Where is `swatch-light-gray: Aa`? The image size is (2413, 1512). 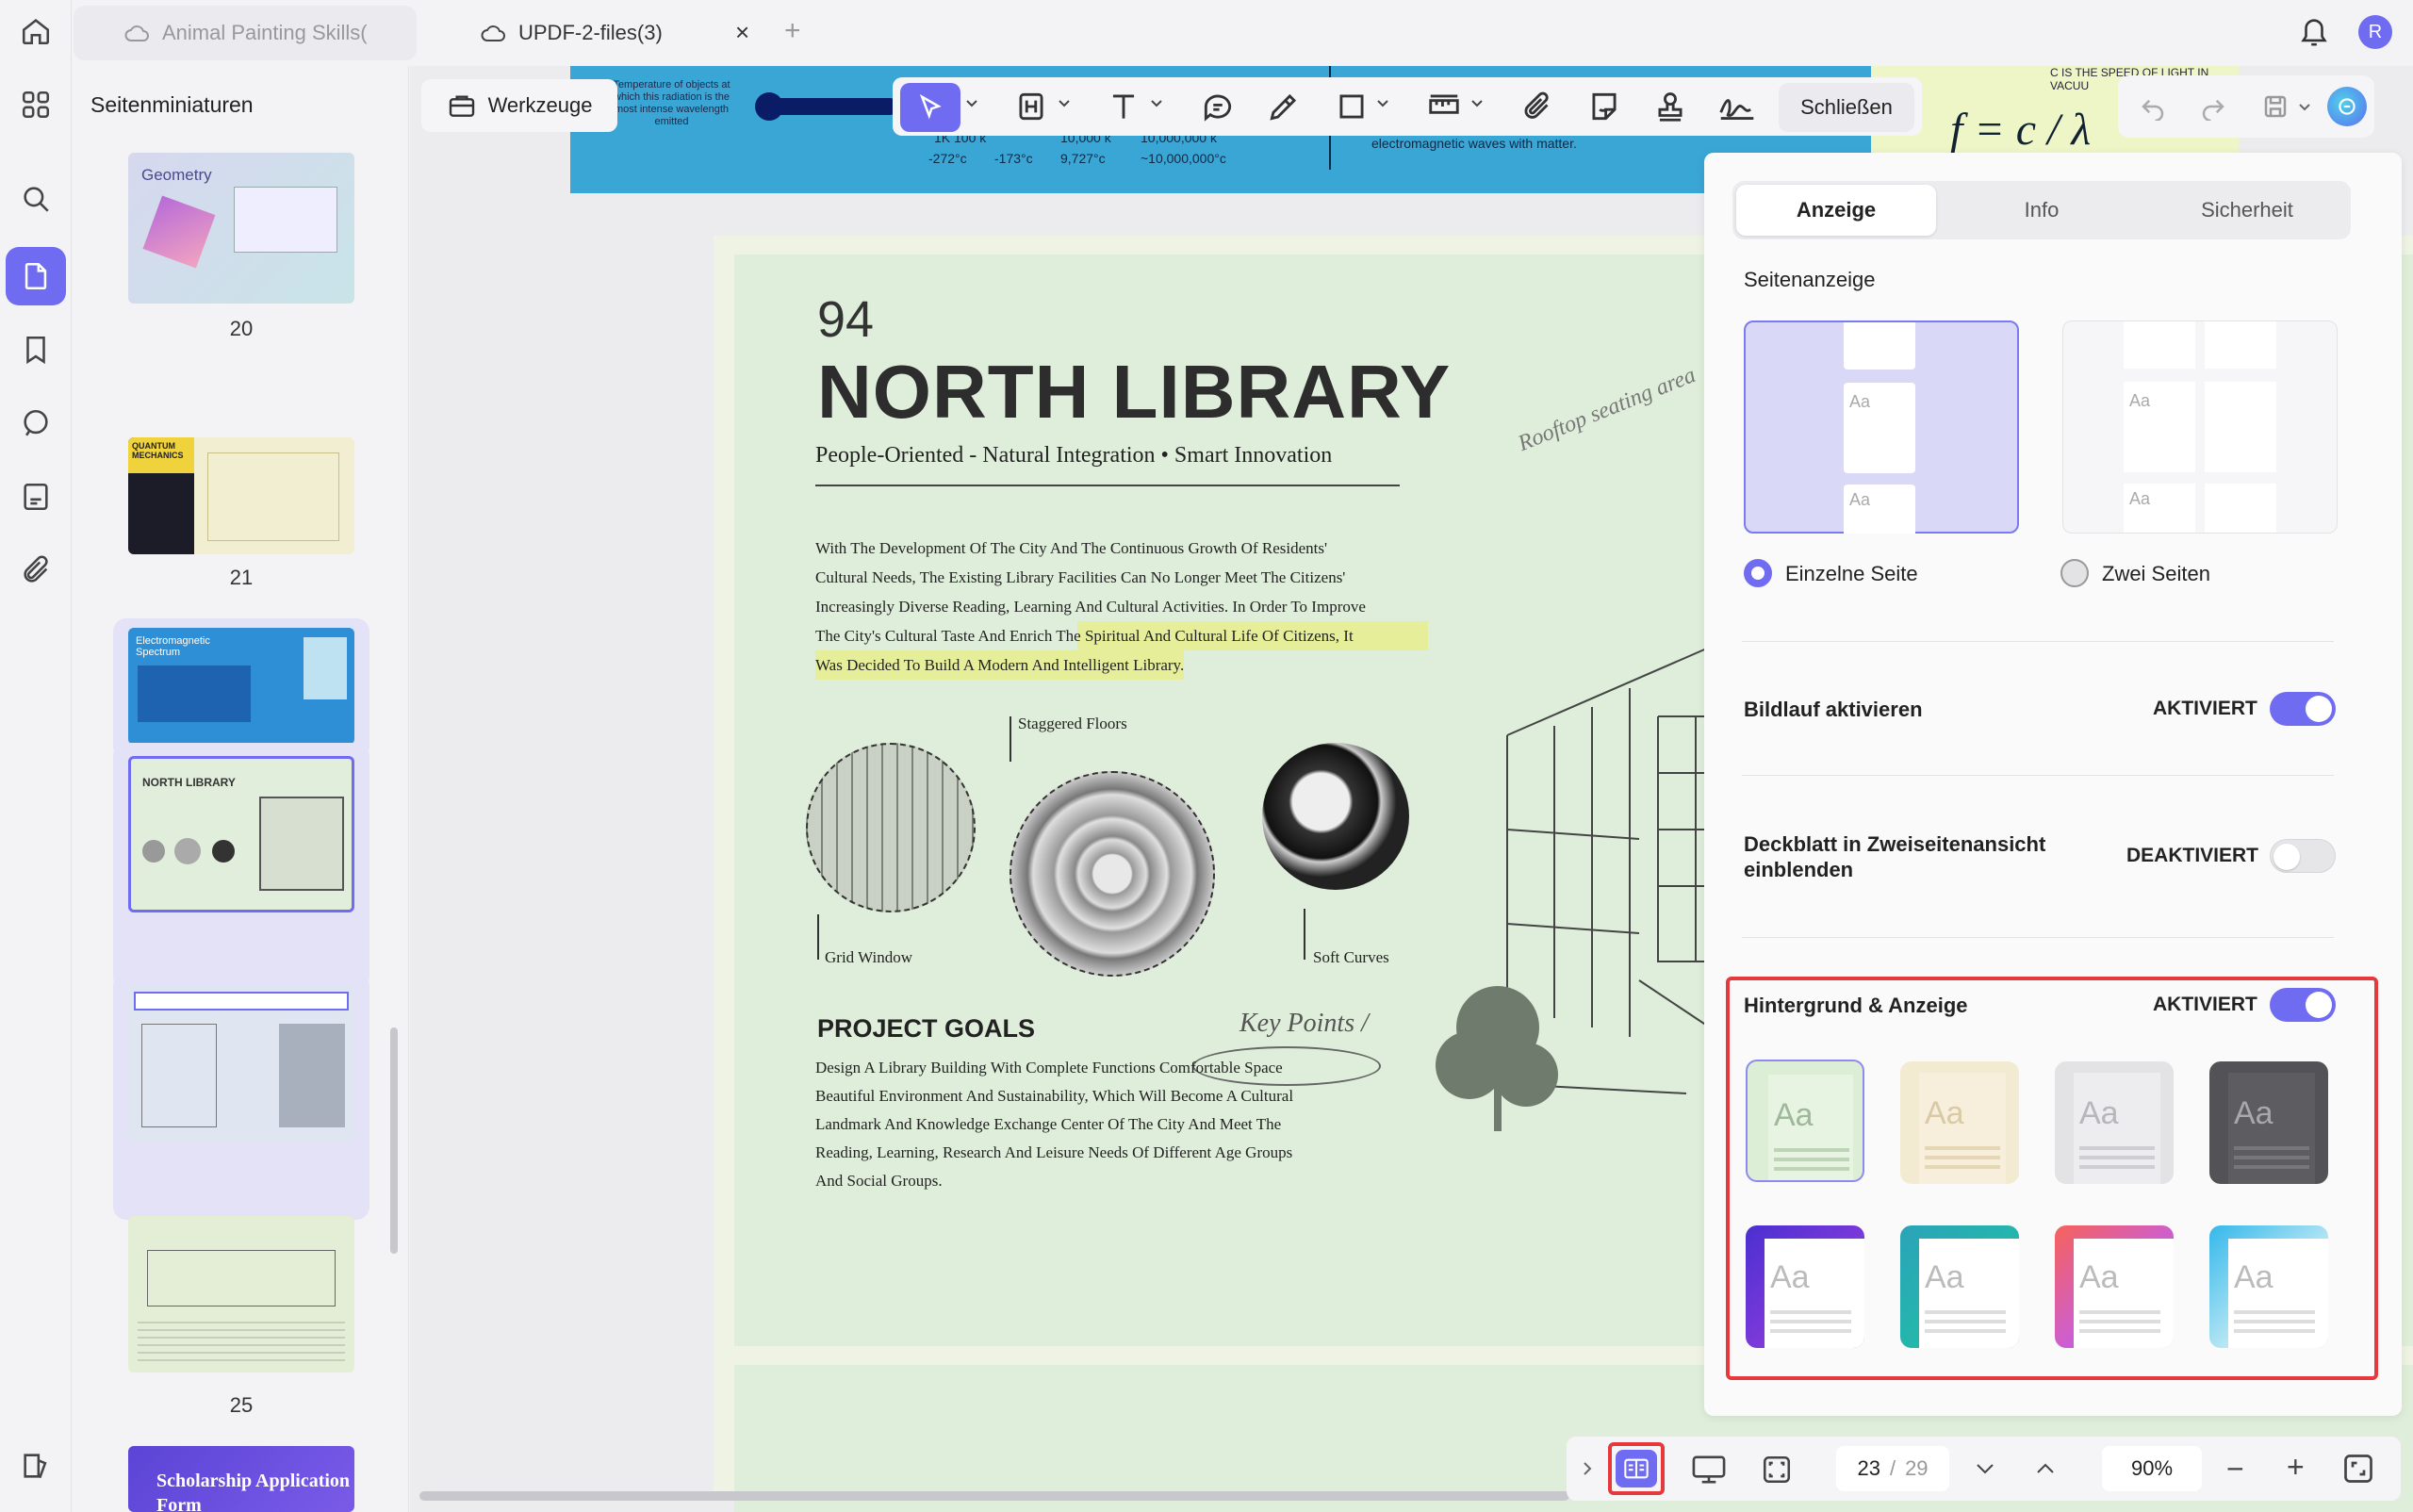
swatch-light-gray: Aa is located at coordinates (2114, 1123).